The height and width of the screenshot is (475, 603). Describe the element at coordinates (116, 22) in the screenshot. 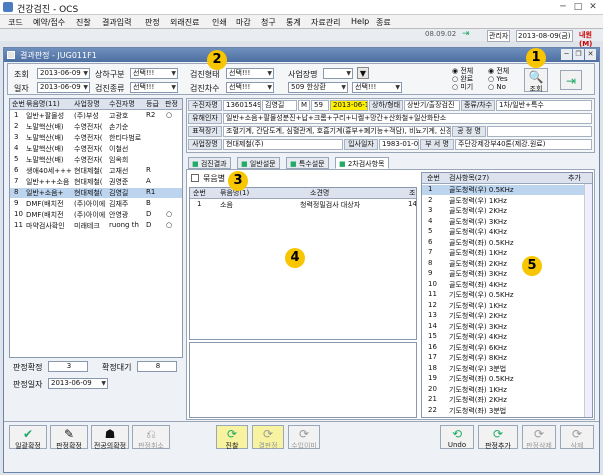

I see `menu-item-result: 결과입력` at that location.